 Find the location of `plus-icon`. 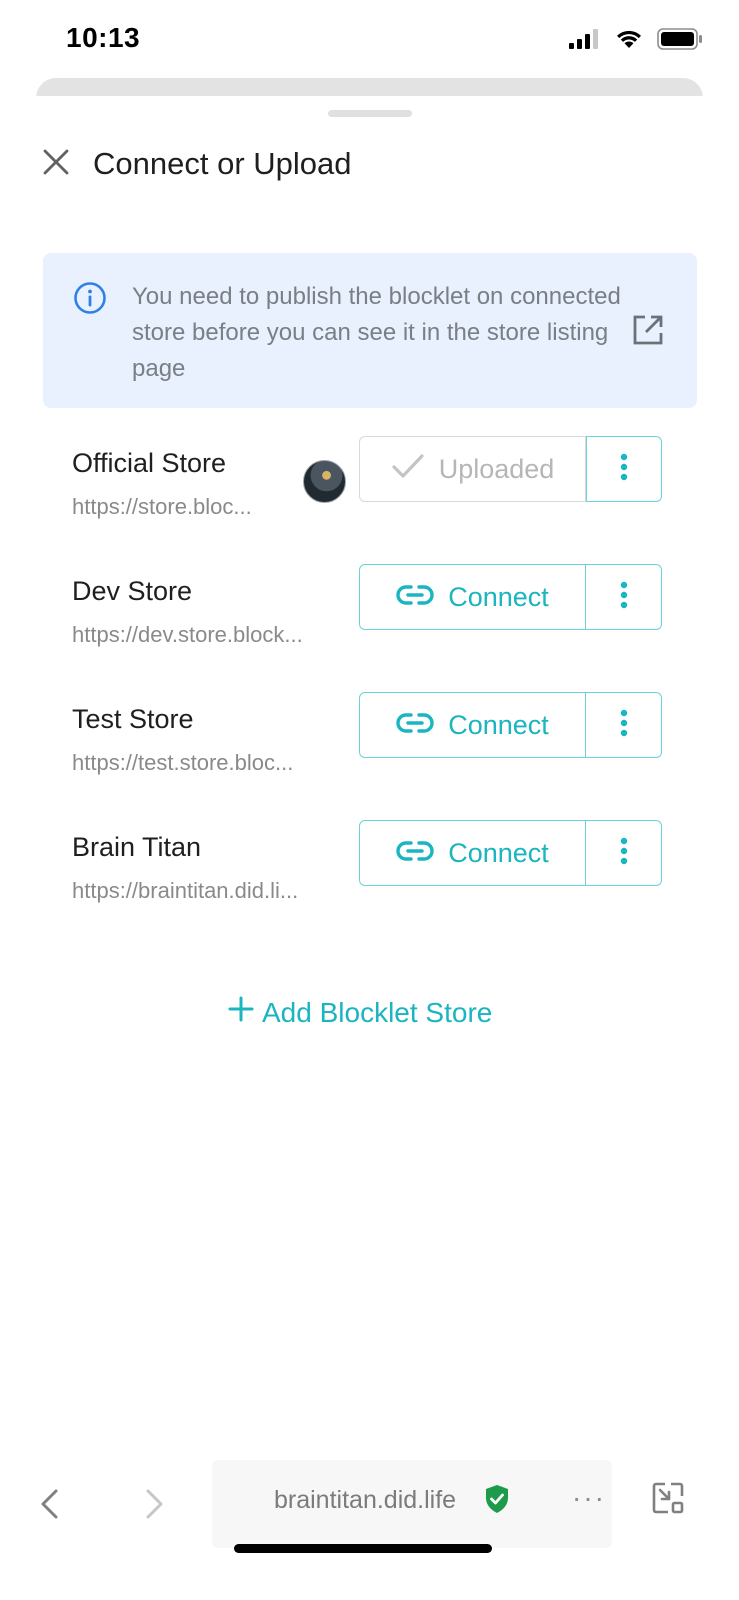

plus-icon is located at coordinates (241, 1012).